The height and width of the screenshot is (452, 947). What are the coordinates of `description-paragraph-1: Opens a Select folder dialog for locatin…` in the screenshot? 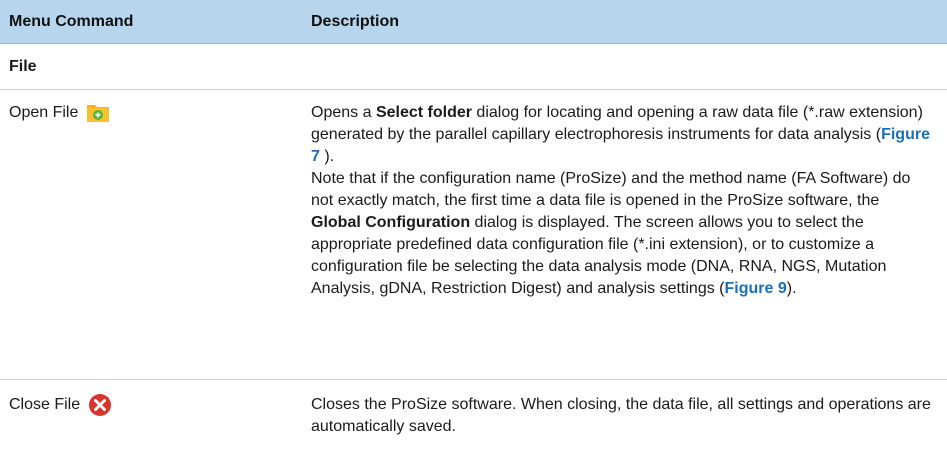 It's located at (622, 135).